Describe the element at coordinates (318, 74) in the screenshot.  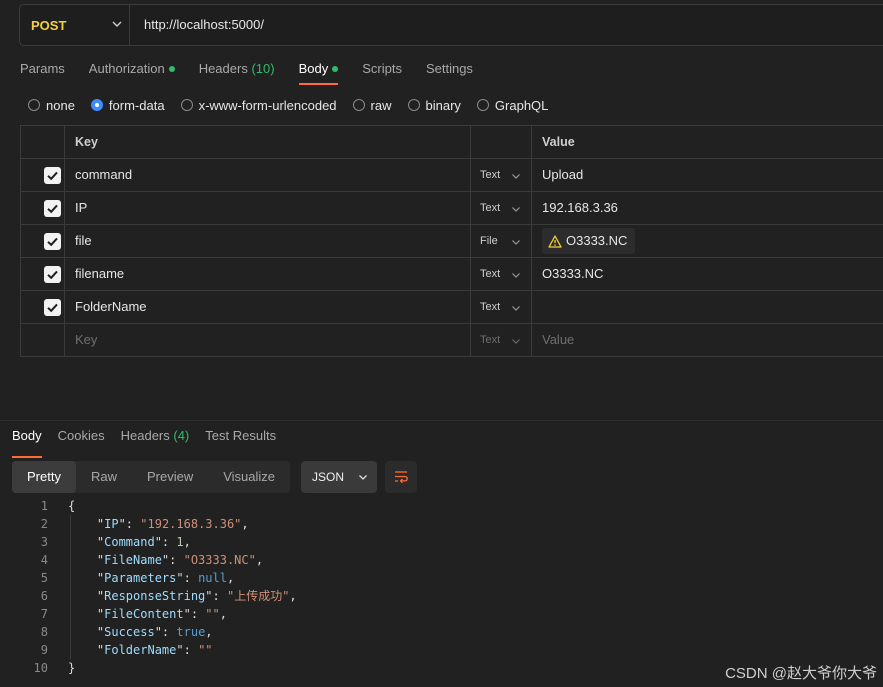
I see `tab-body: Body` at that location.